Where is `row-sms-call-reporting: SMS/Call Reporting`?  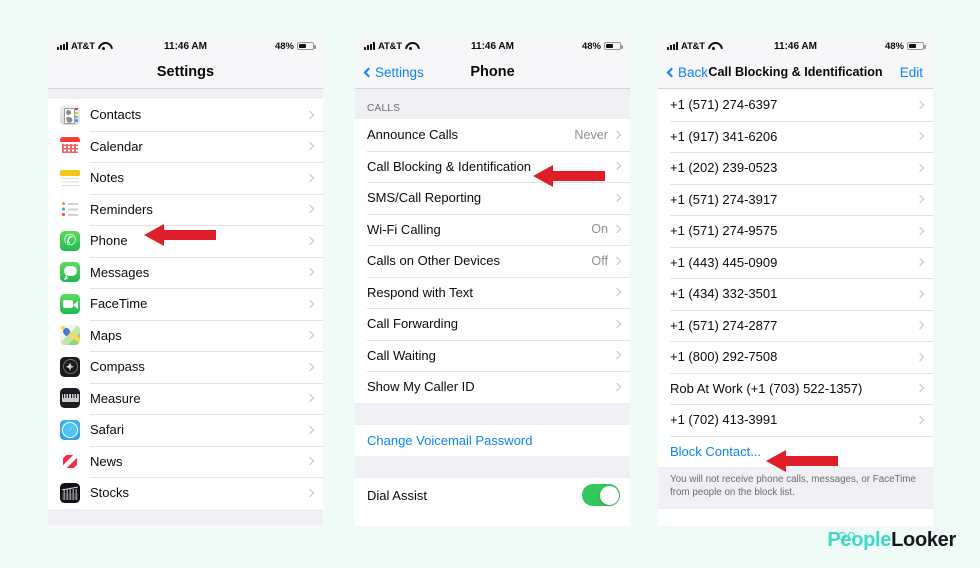 row-sms-call-reporting: SMS/Call Reporting is located at coordinates (492, 198).